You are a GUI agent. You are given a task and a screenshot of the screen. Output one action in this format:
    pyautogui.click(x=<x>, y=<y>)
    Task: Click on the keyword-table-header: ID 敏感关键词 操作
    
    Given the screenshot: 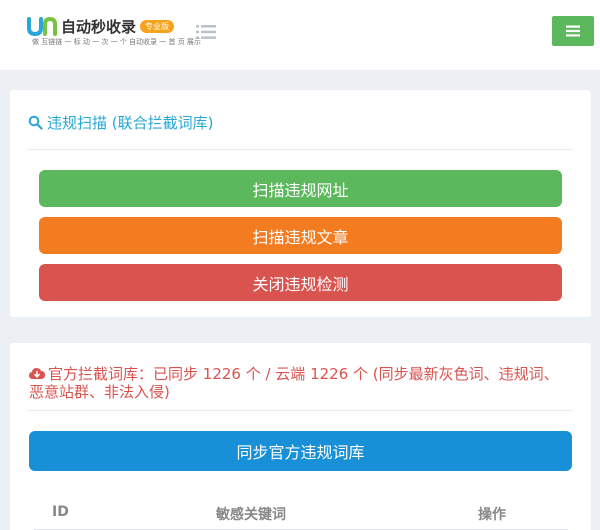 What is the action you would take?
    pyautogui.click(x=301, y=515)
    